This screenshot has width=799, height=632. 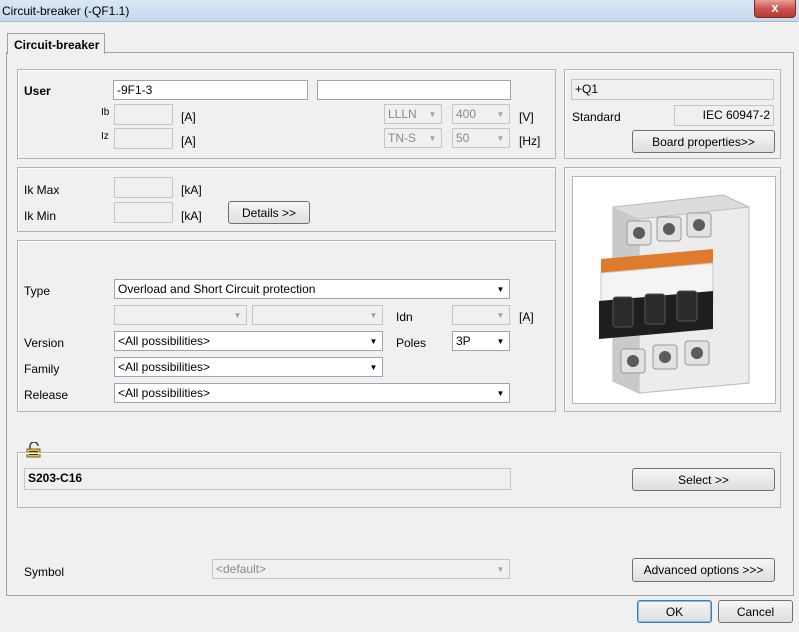 I want to click on close-icon: x, so click(x=775, y=7).